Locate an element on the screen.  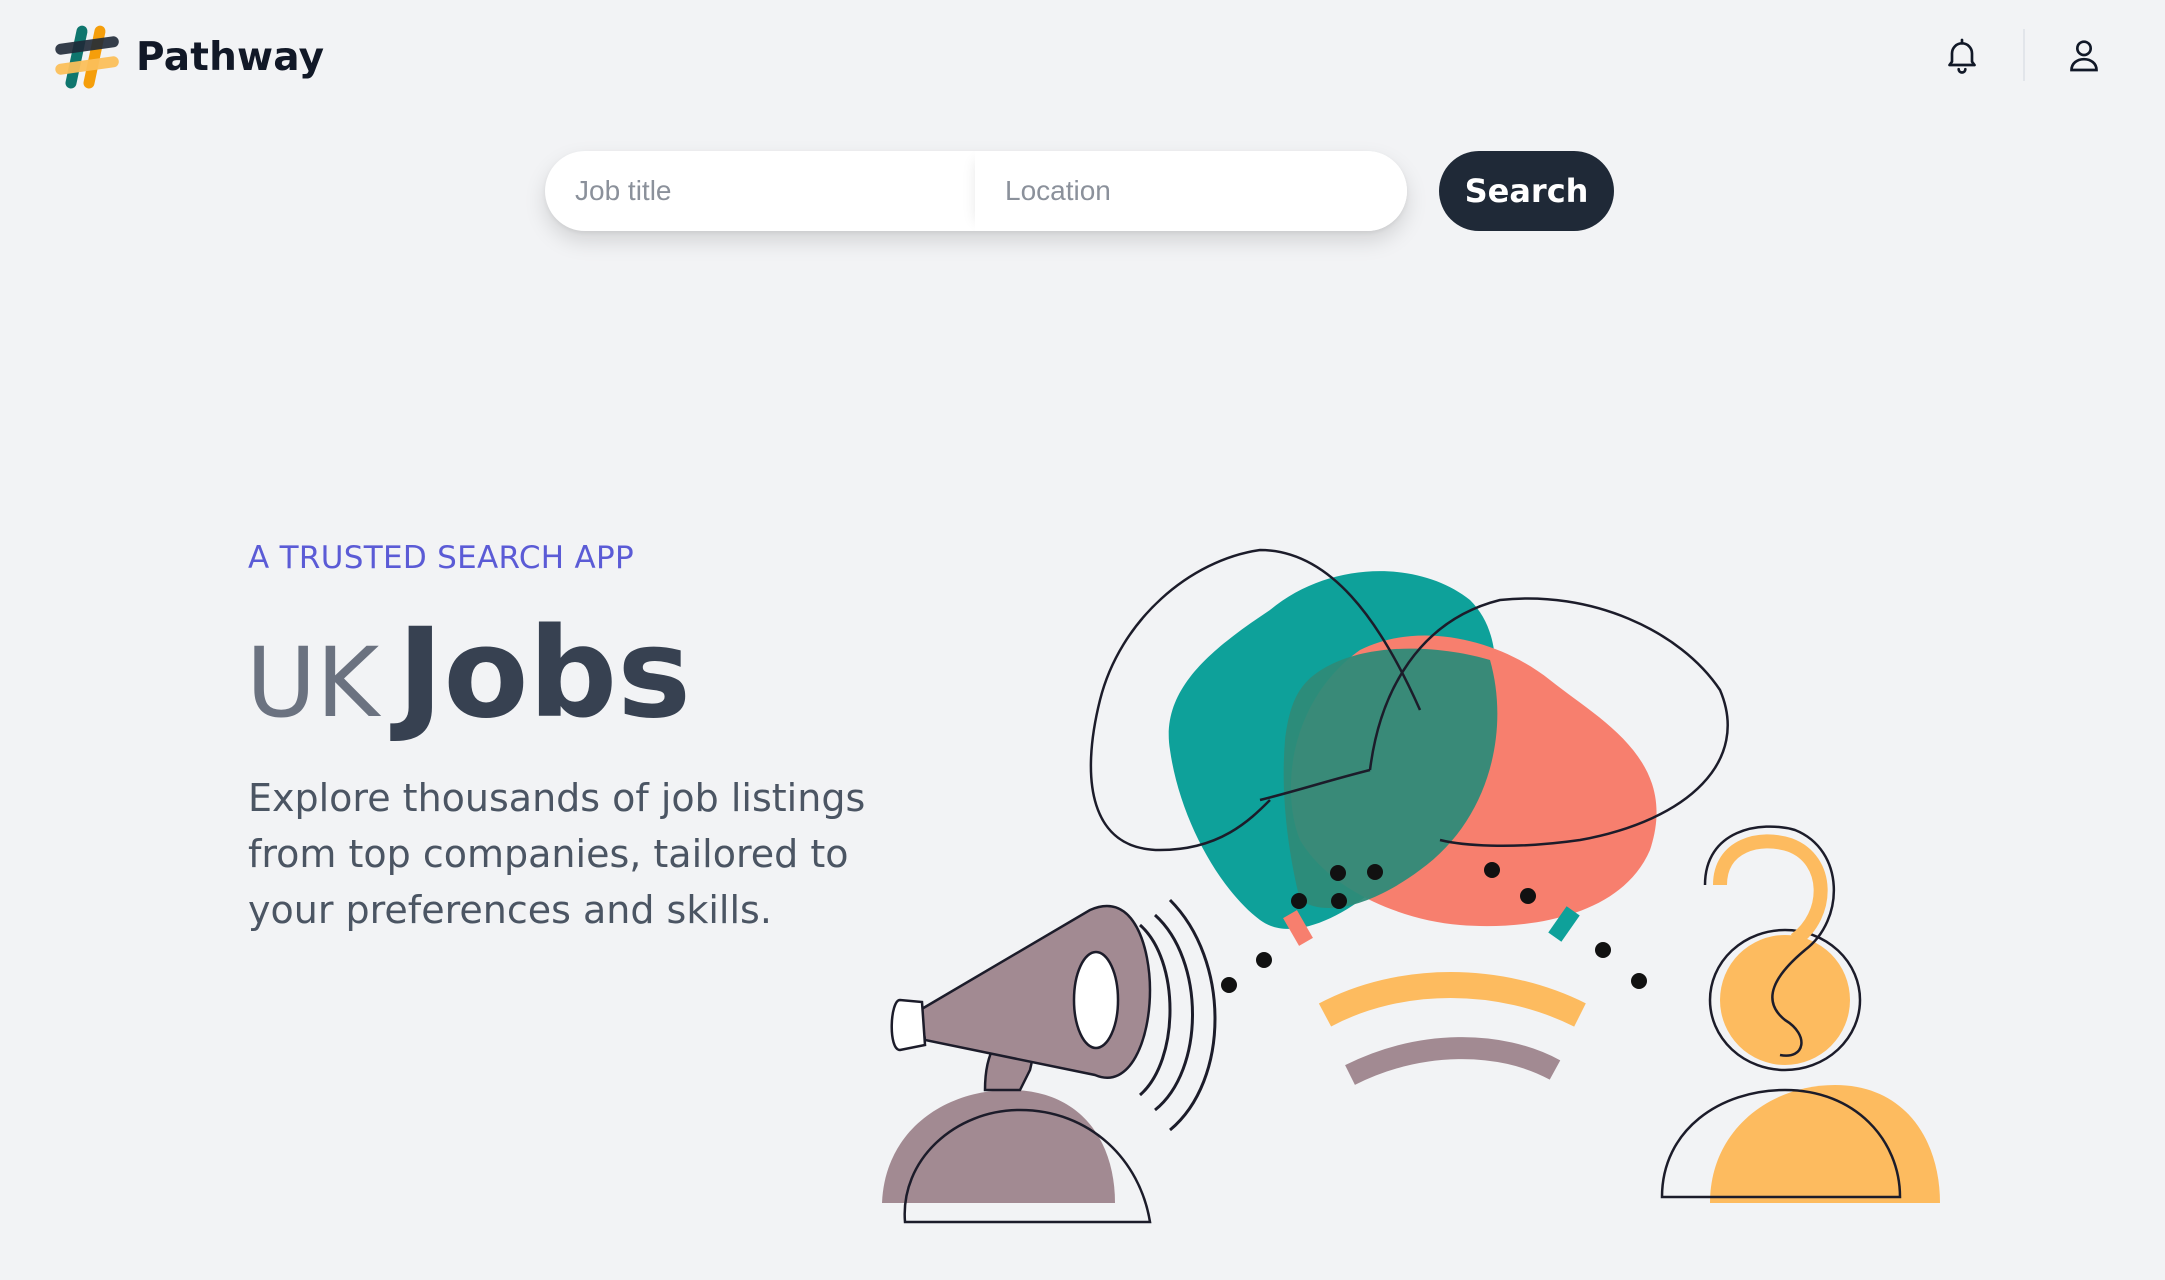
user-icon is located at coordinates (2084, 56).